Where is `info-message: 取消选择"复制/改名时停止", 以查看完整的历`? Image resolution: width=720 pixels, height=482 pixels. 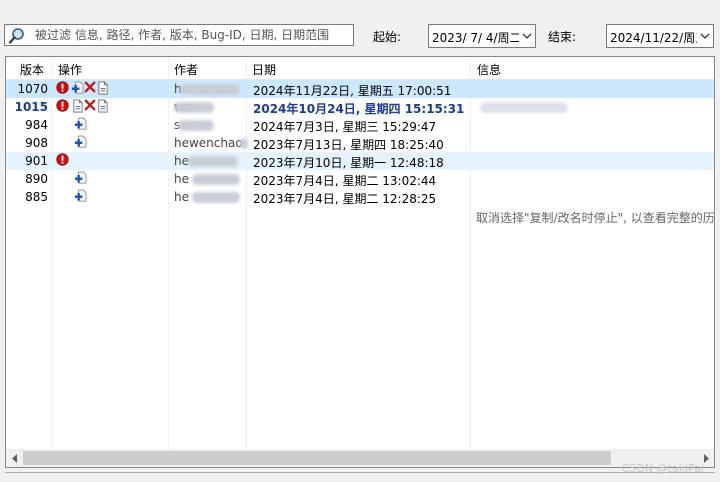 info-message: 取消选择"复制/改名时停止", 以查看完整的历 is located at coordinates (595, 218).